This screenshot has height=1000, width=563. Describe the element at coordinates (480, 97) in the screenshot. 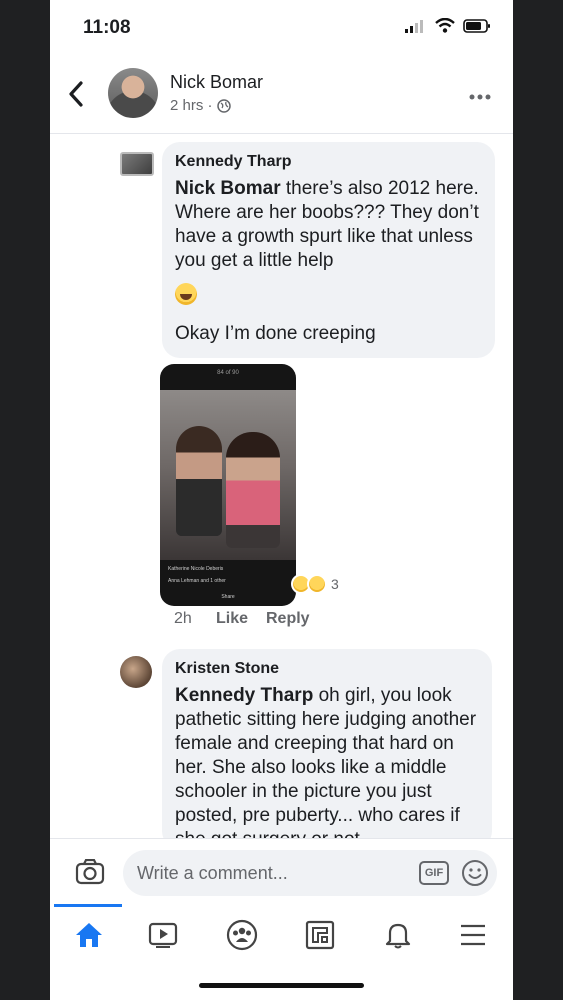

I see `more-dots-icon` at that location.